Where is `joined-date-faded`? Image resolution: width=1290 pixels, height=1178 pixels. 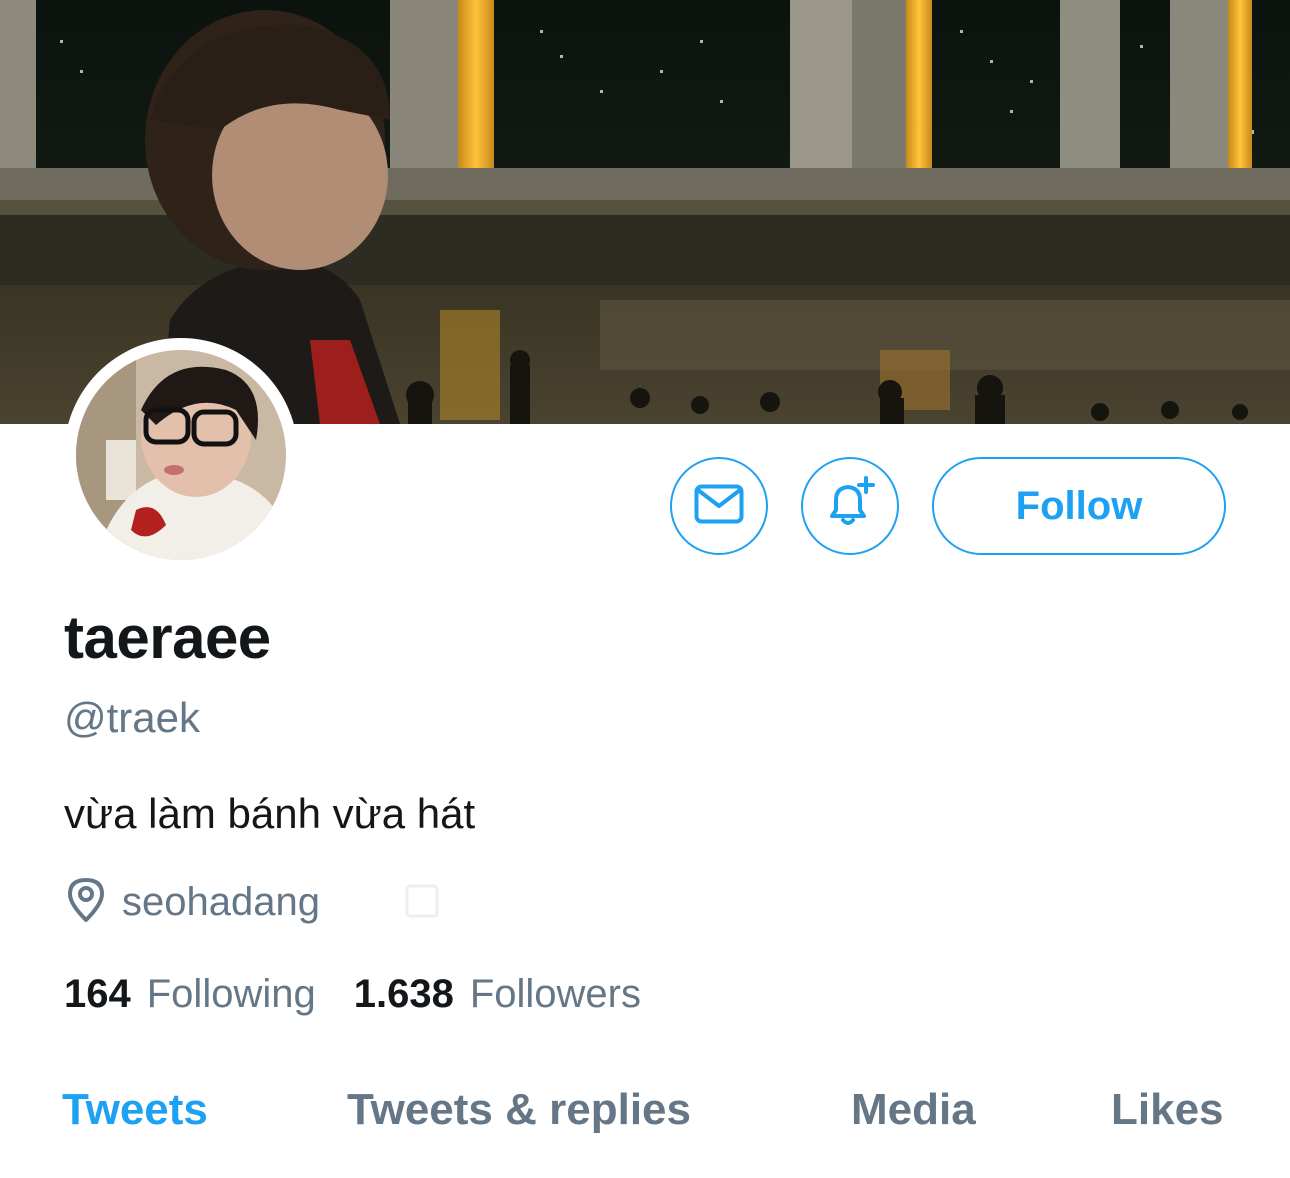 joined-date-faded is located at coordinates (422, 902).